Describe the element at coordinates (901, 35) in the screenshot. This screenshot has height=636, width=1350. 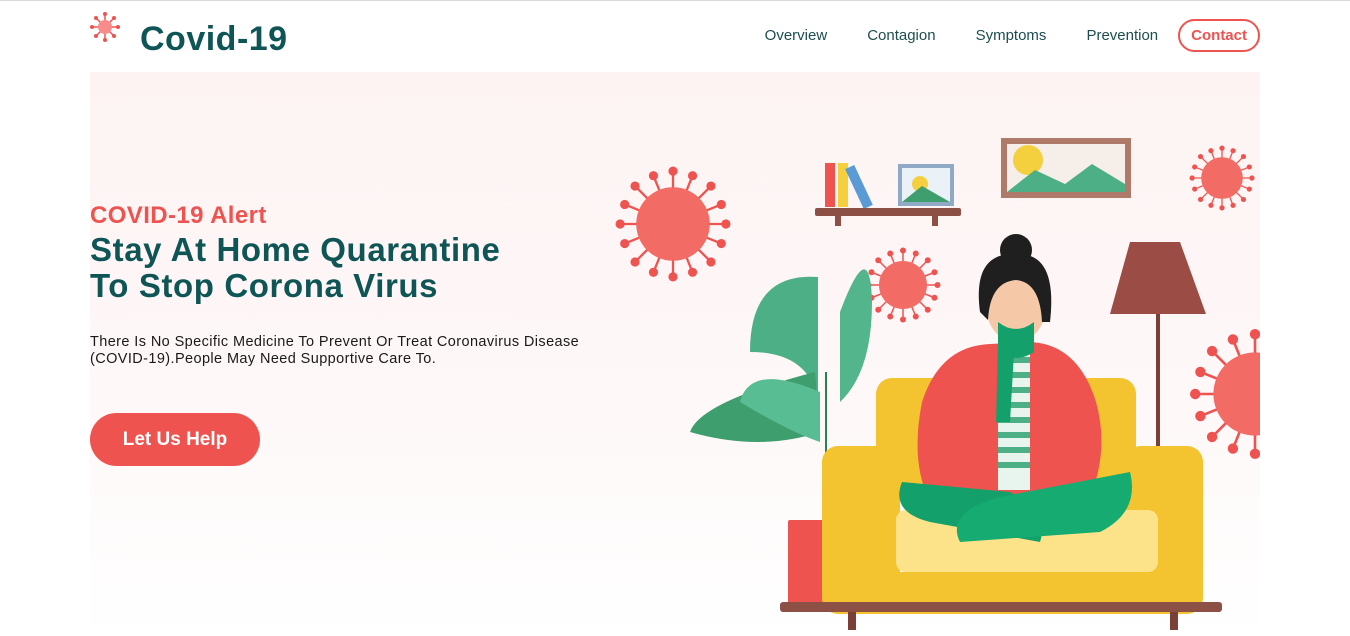
I see `nav-contagion: Contagion` at that location.